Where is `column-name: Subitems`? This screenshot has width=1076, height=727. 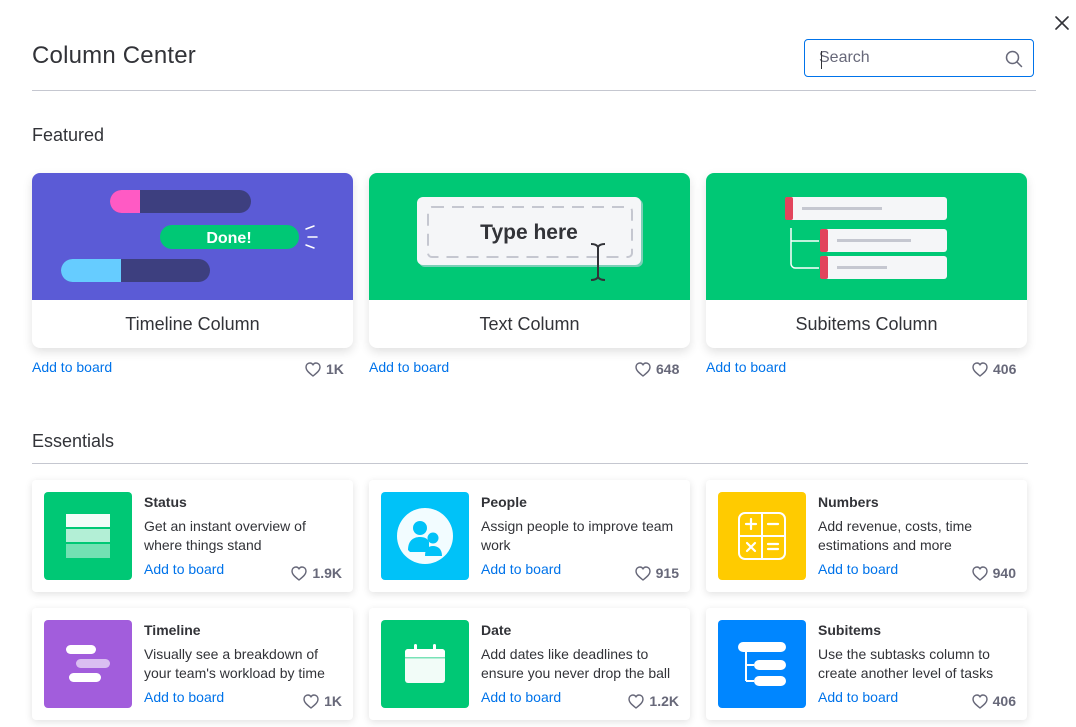 column-name: Subitems is located at coordinates (850, 630).